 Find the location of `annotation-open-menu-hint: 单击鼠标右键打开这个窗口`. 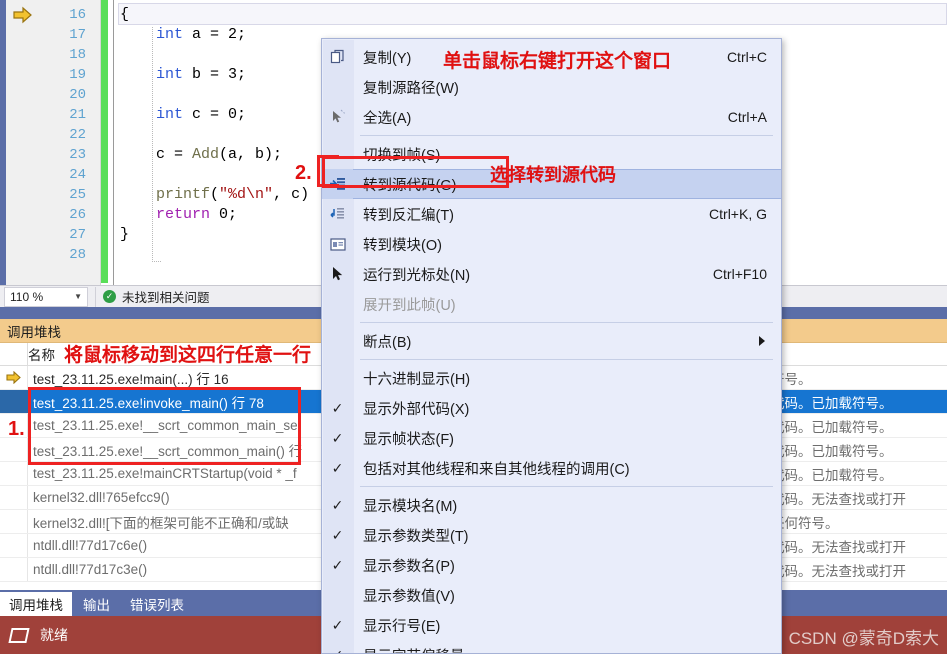

annotation-open-menu-hint: 单击鼠标右键打开这个窗口 is located at coordinates (557, 61).